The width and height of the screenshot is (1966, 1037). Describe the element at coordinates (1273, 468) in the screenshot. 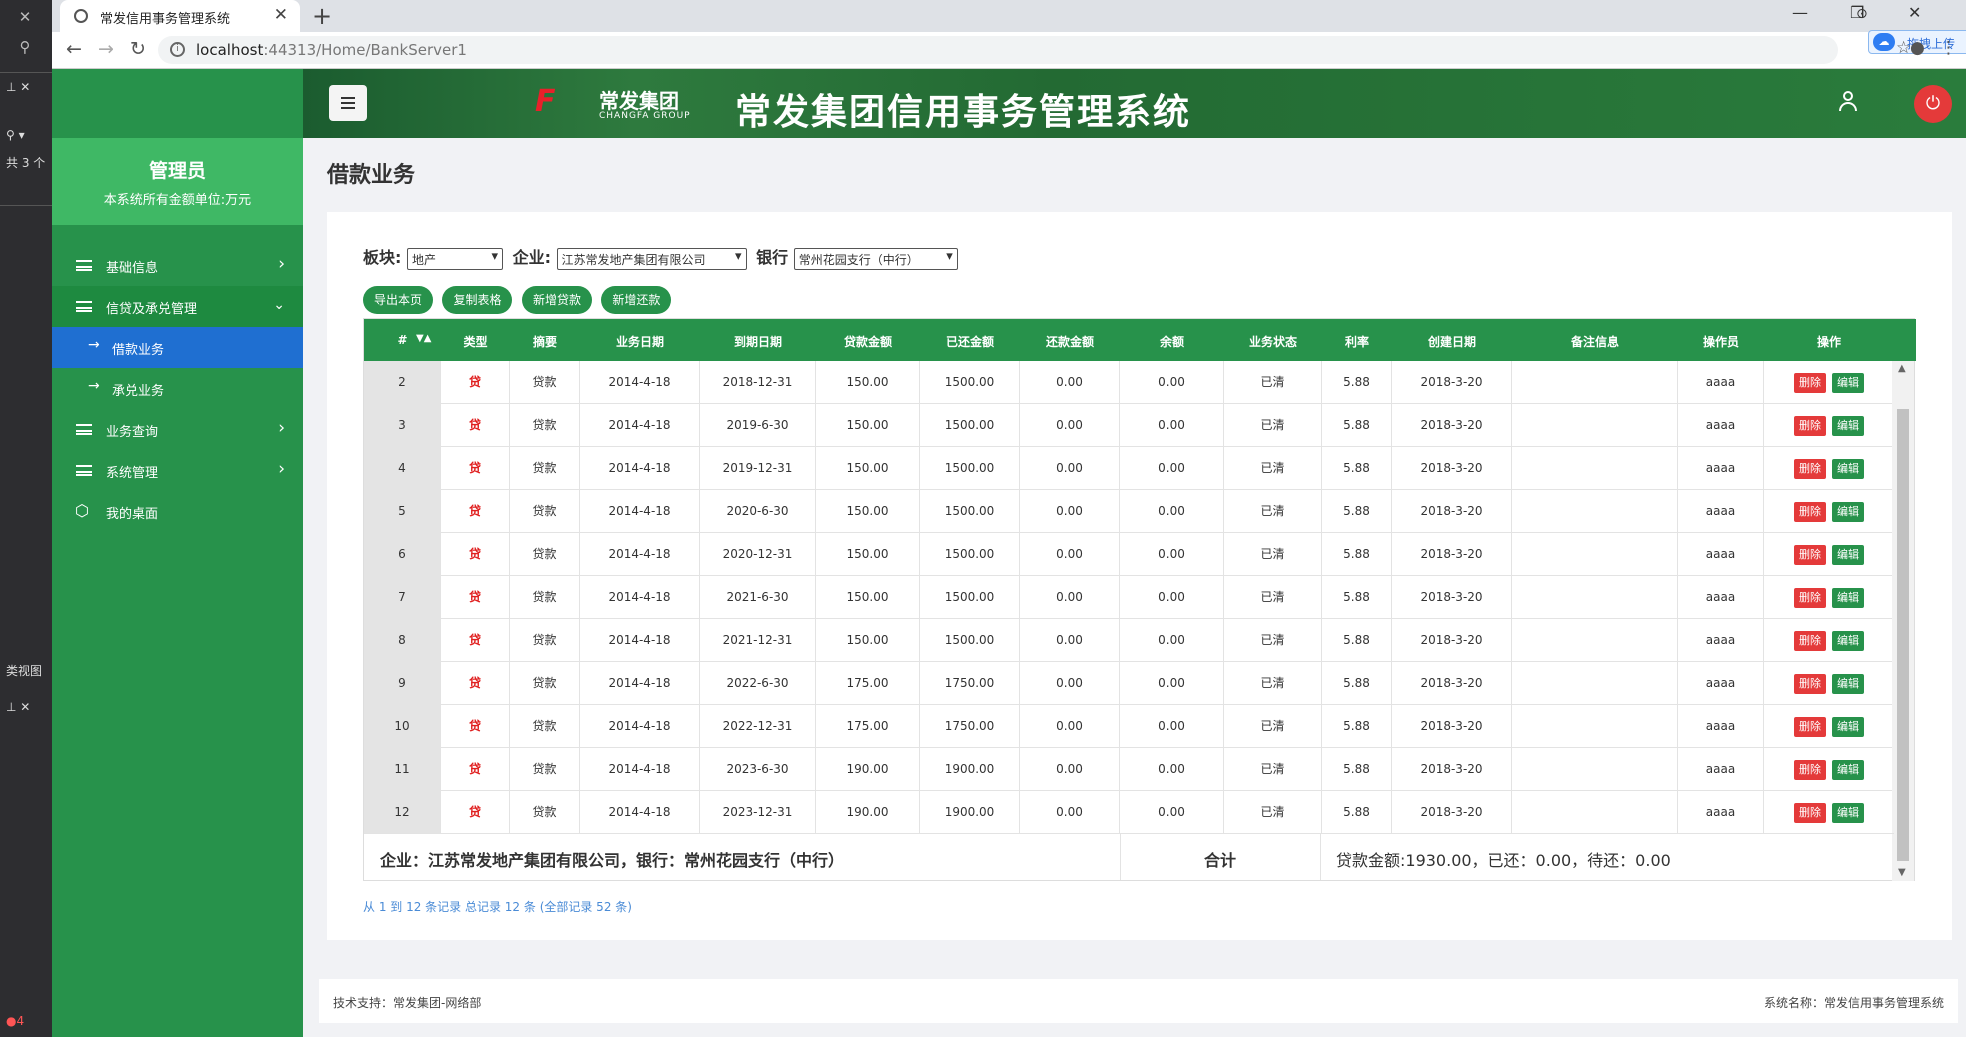

I see `row-status: 已清` at that location.